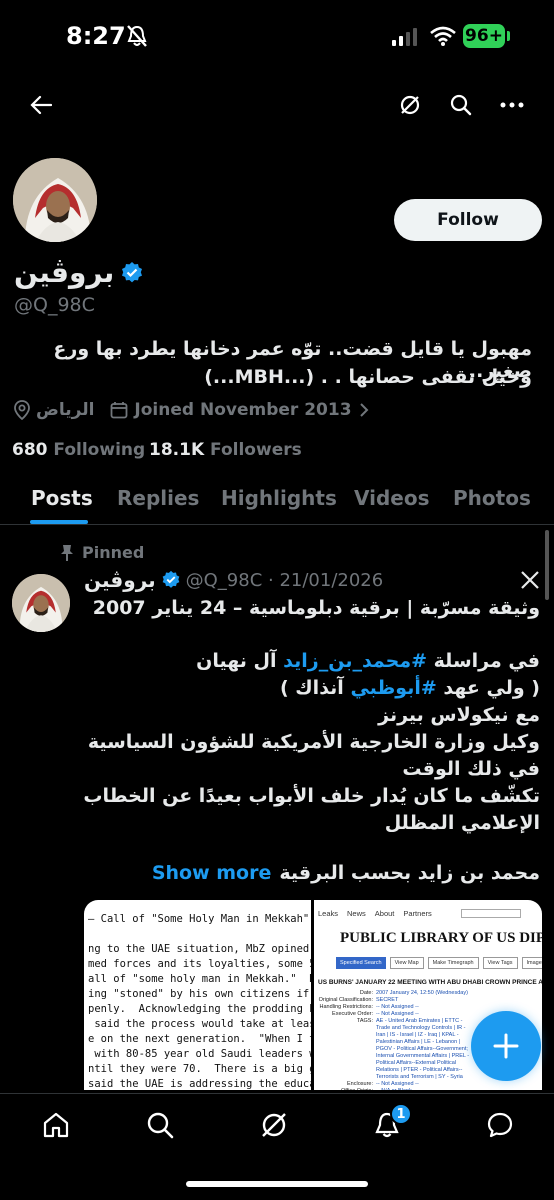 The width and height of the screenshot is (554, 1200). Describe the element at coordinates (368, 377) in the screenshot. I see `bio-line-2: وخيل تقفى حصانها . . (...MBH...)` at that location.